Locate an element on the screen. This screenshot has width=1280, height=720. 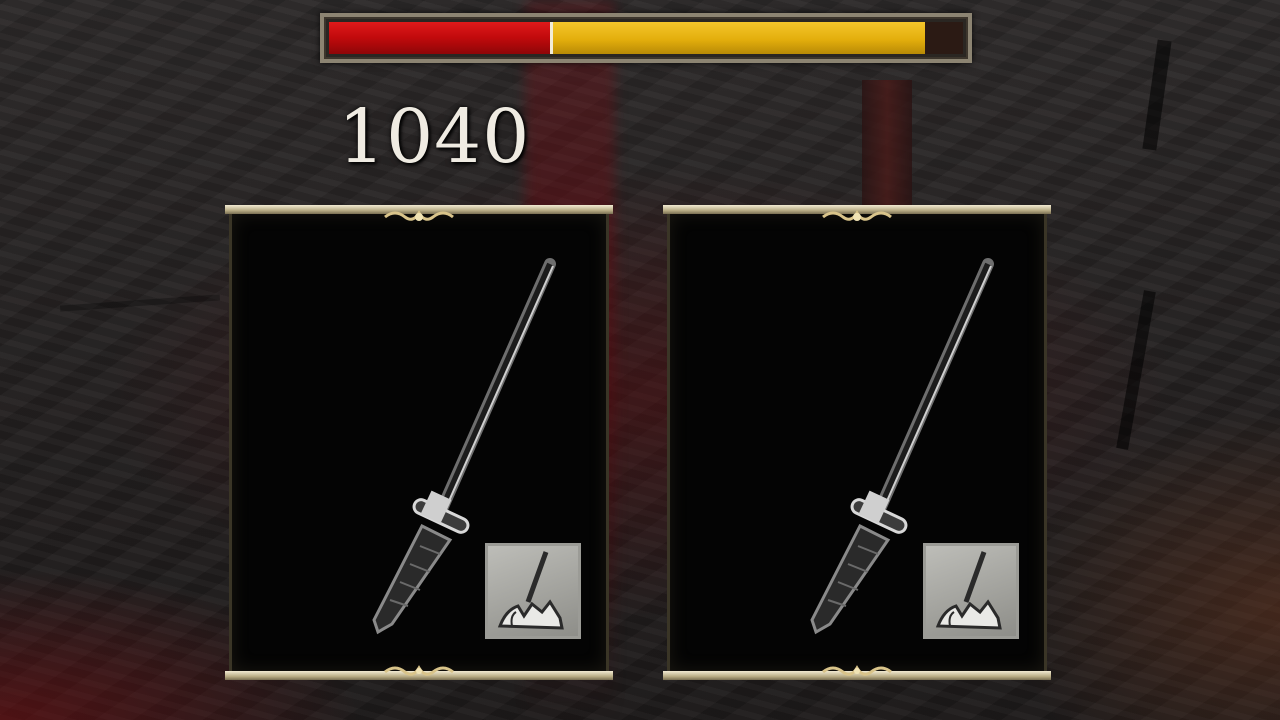
health-bar-red-segment is located at coordinates (440, 38).